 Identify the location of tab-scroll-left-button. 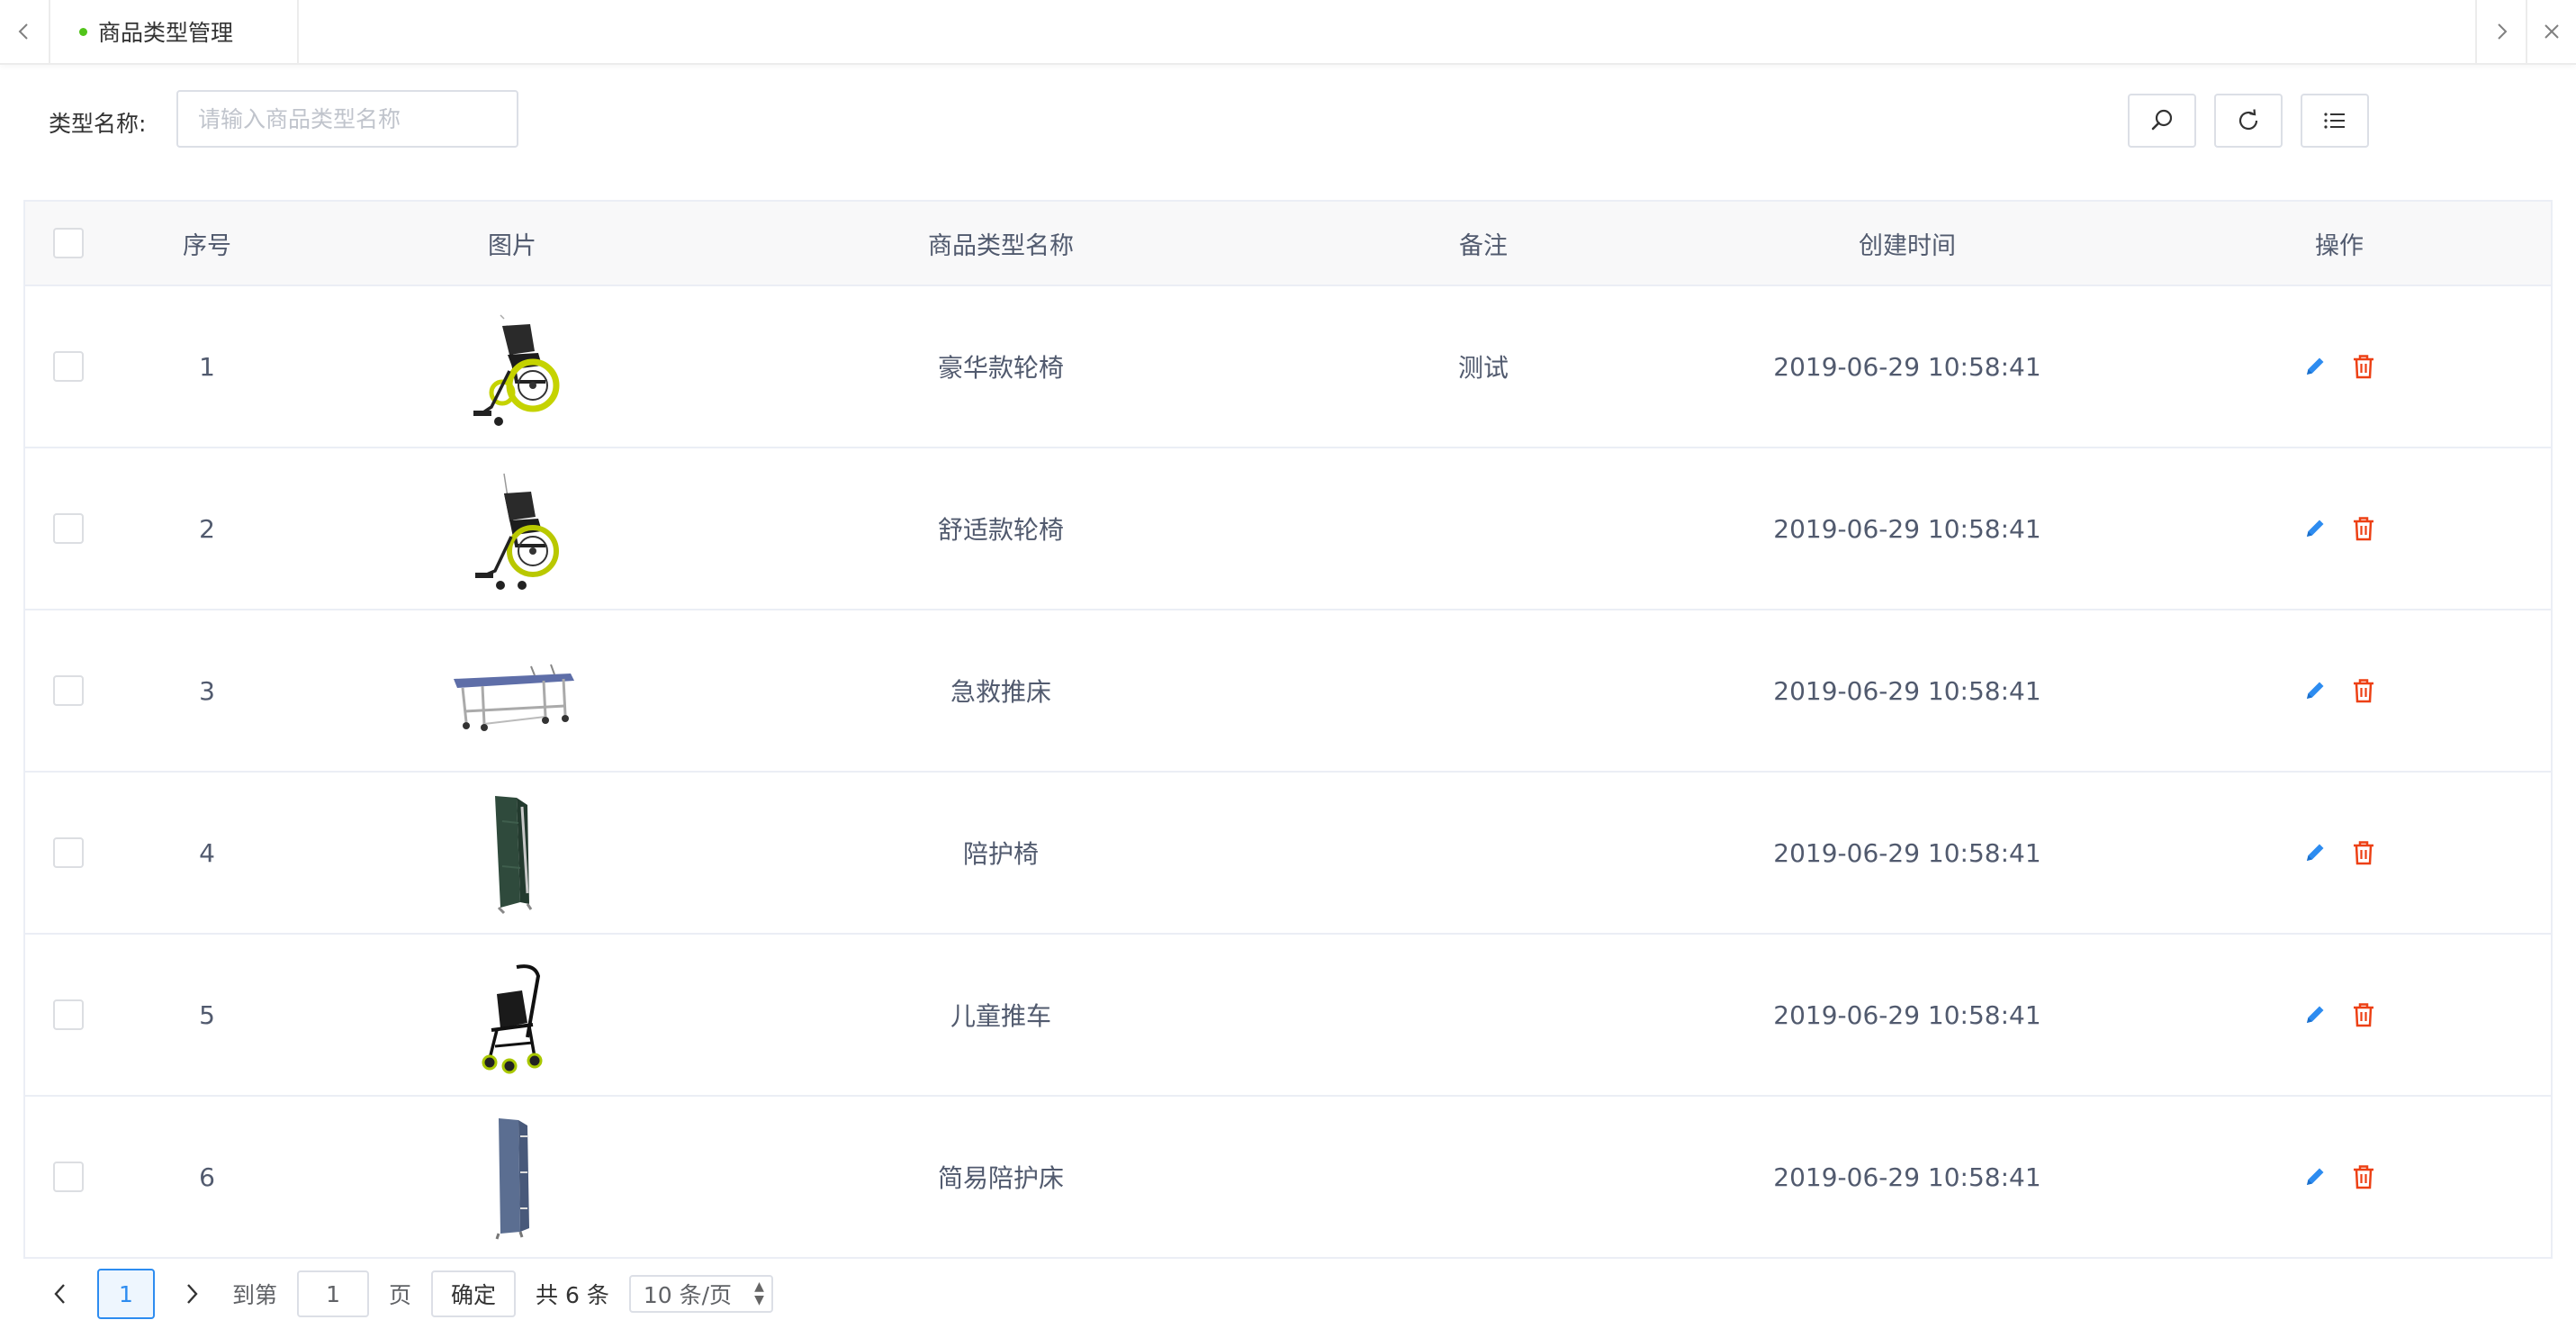
(25, 31).